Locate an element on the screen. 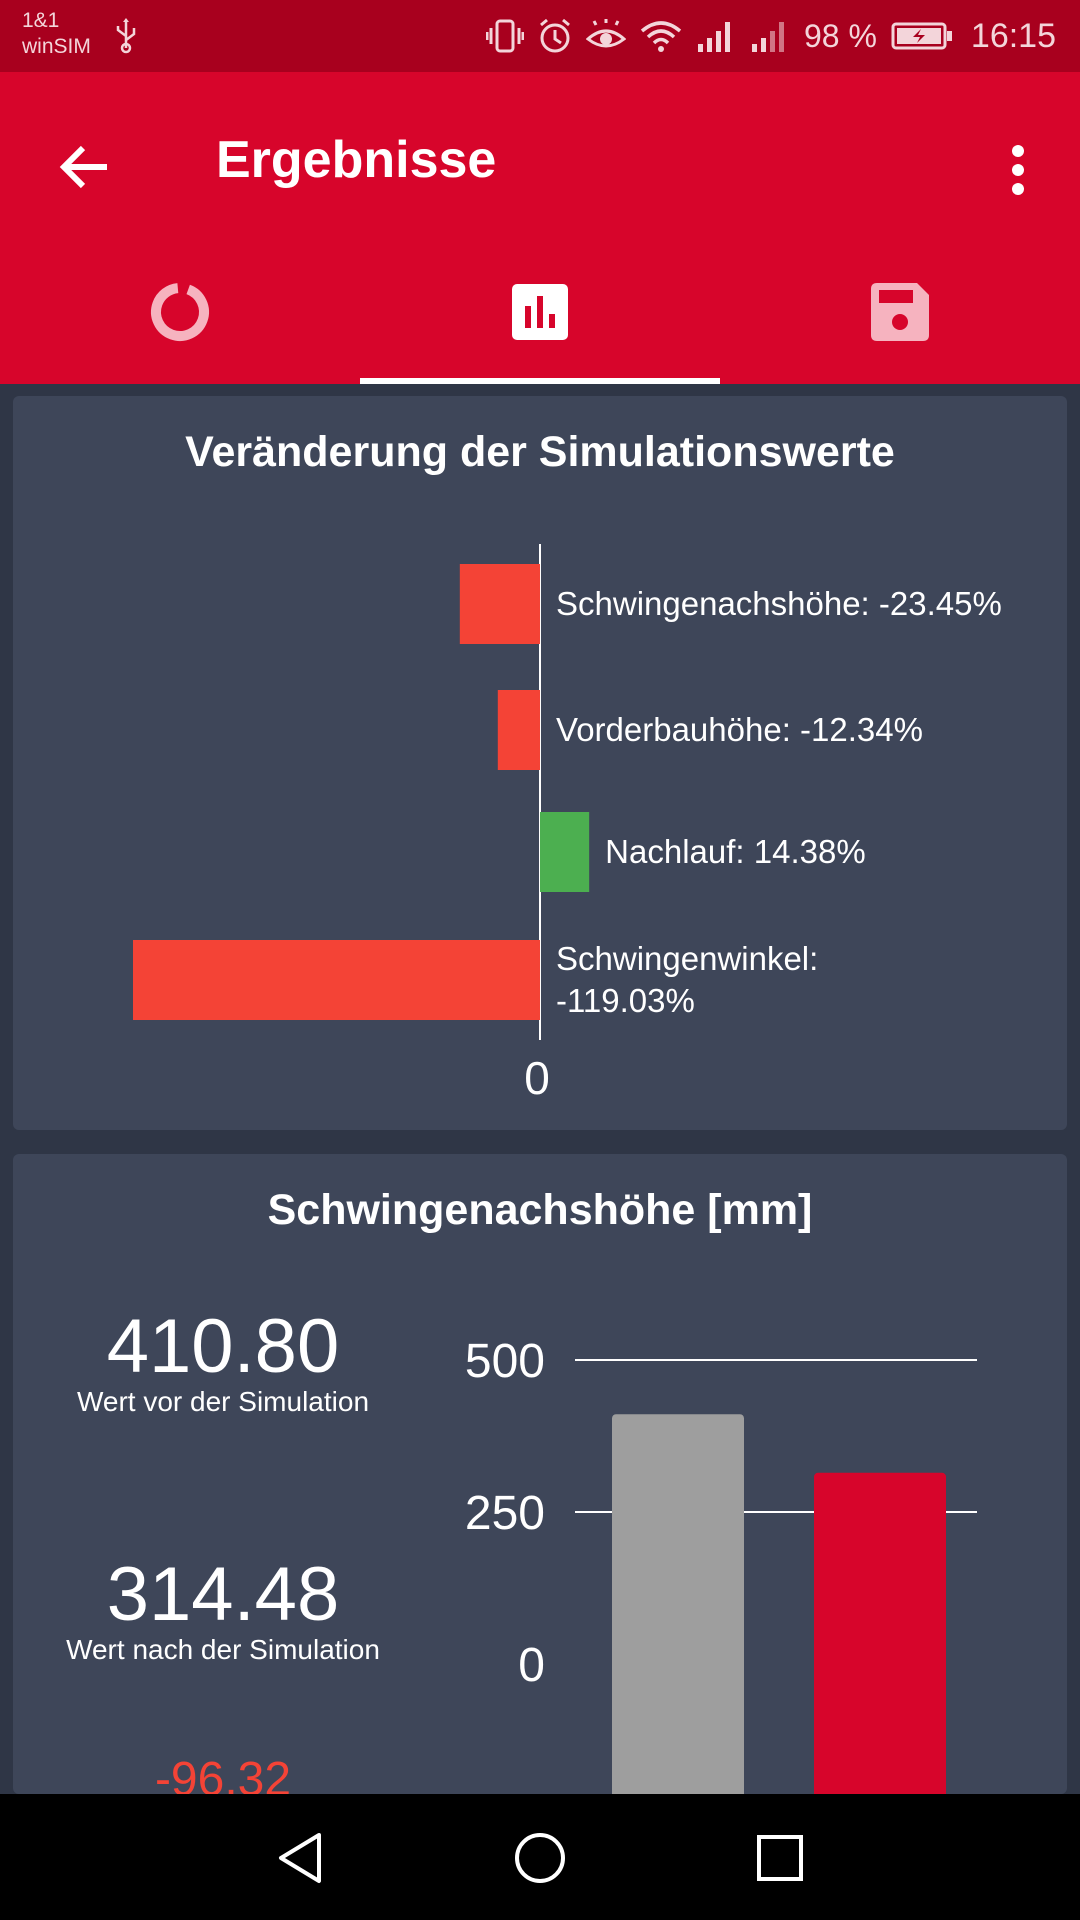 Image resolution: width=1080 pixels, height=1920 pixels. carrier-line-1: 1&1 is located at coordinates (41, 20).